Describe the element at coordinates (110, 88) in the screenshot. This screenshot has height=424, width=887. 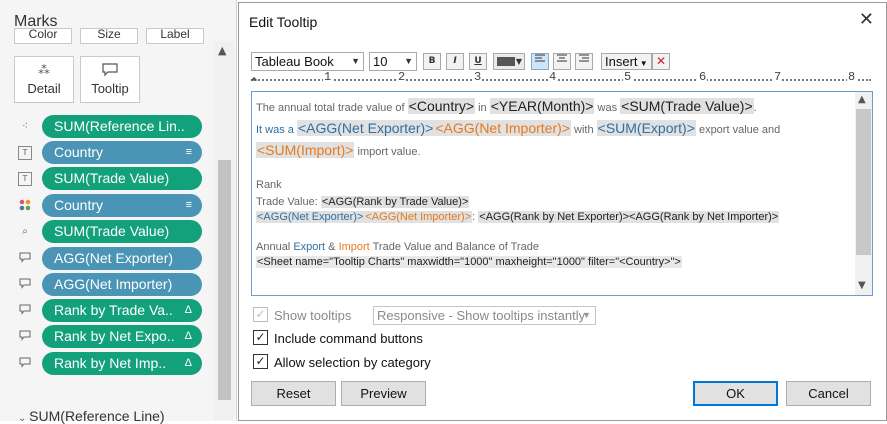
I see `tooltip-label: Tooltip` at that location.